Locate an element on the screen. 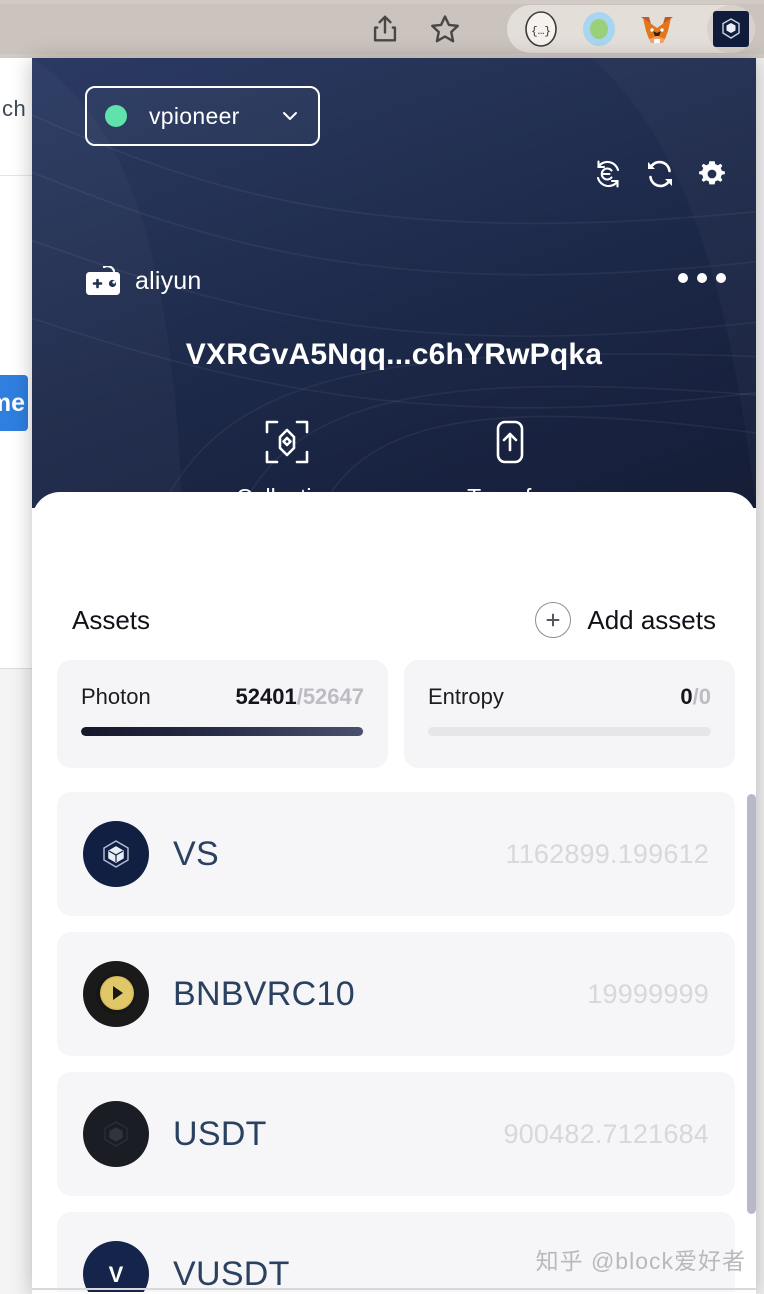 The image size is (764, 1294). add-assets-label: Add assets is located at coordinates (651, 619).